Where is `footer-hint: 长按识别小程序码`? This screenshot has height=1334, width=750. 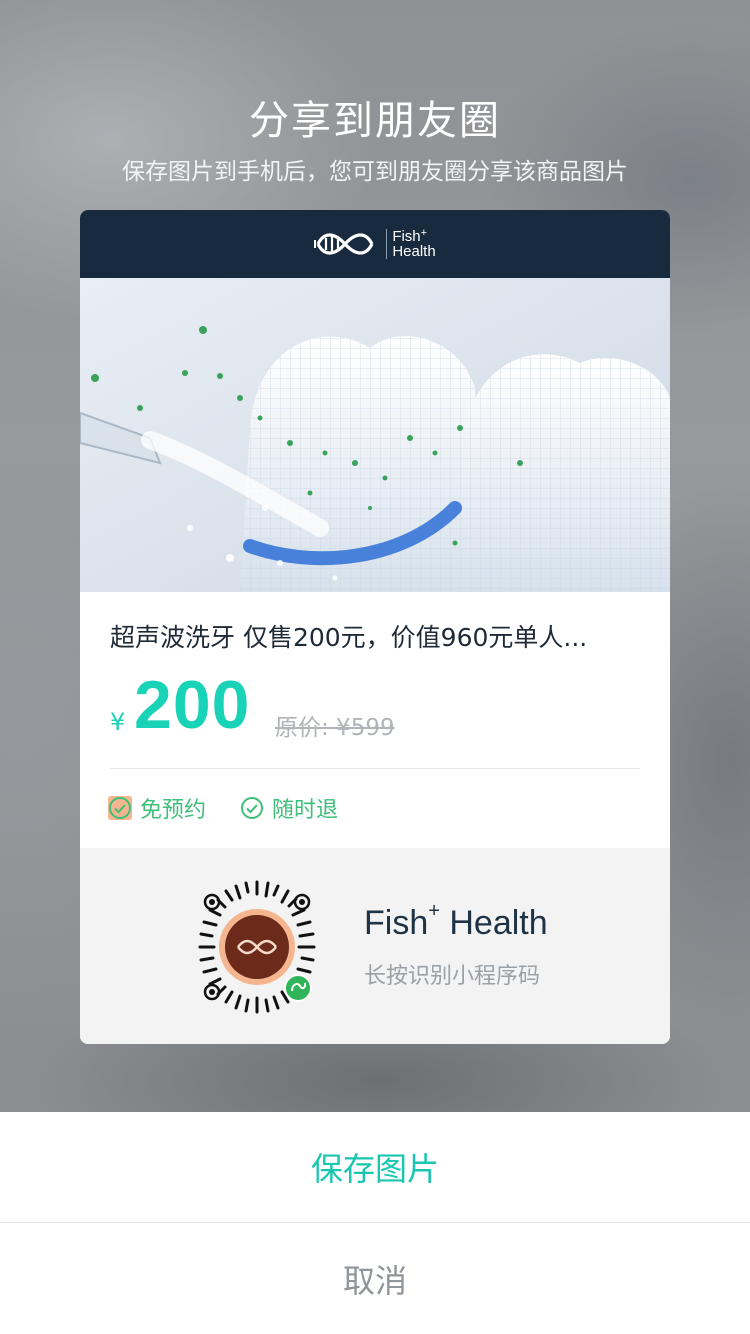
footer-hint: 长按识别小程序码 is located at coordinates (452, 976).